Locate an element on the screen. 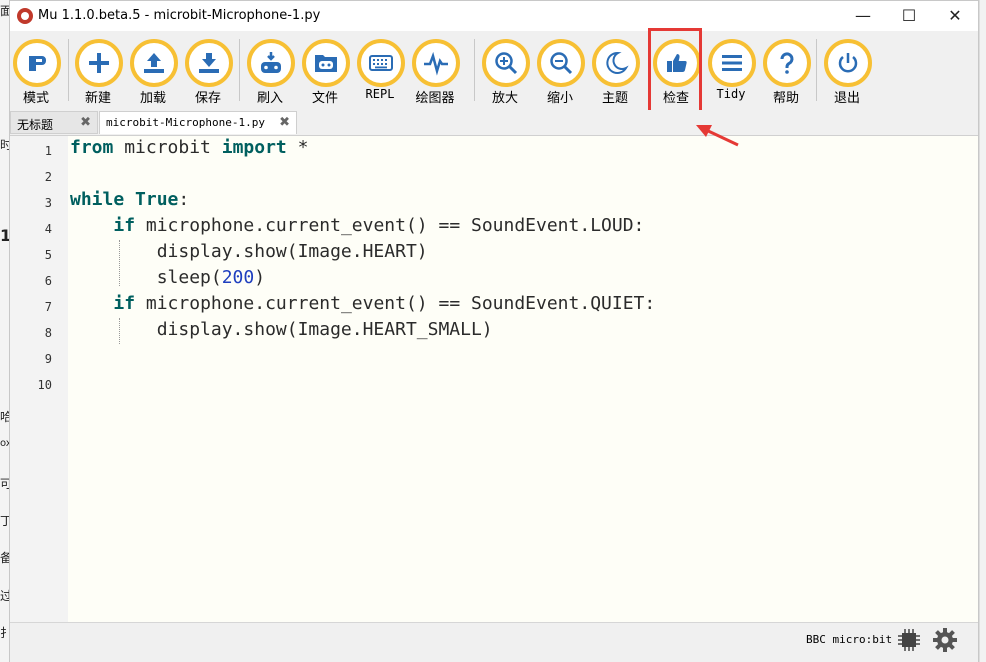  mu-app-icon is located at coordinates (25, 16).